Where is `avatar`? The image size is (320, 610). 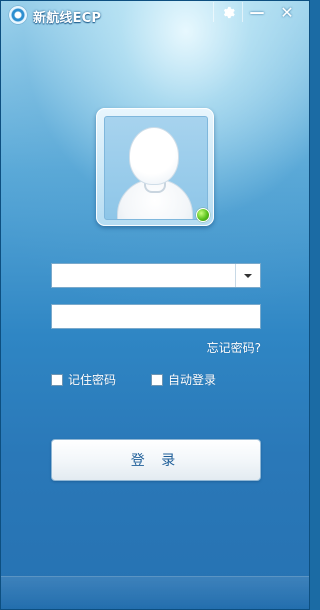 avatar is located at coordinates (155, 167).